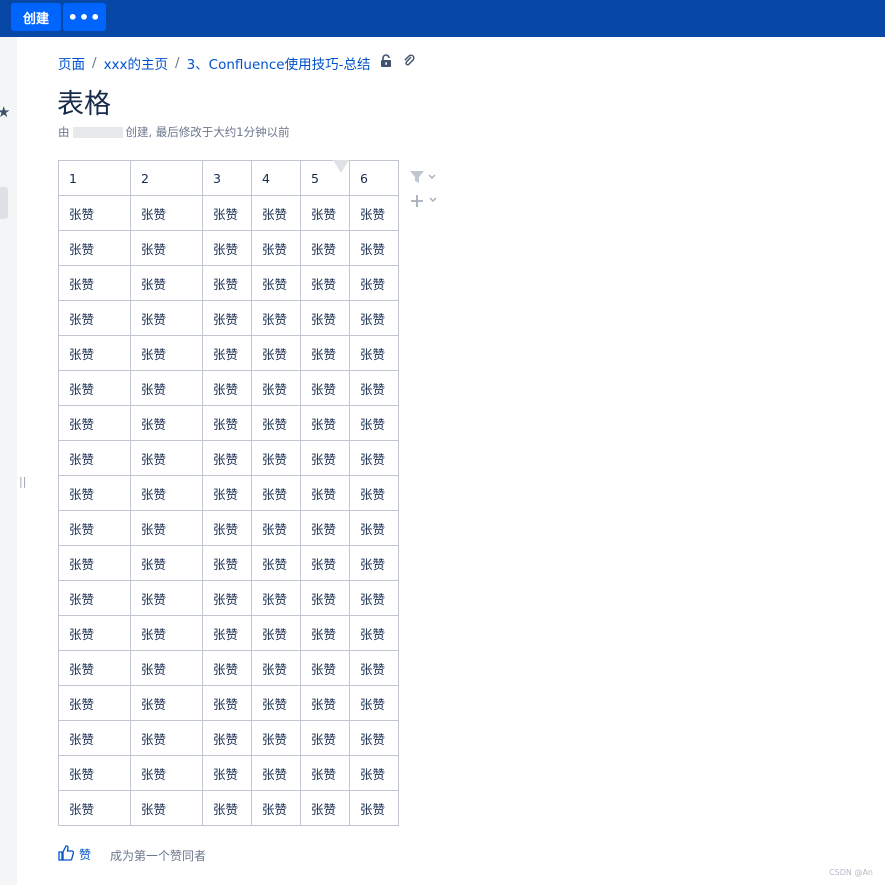 This screenshot has width=885, height=885. What do you see at coordinates (97, 132) in the screenshot?
I see `author-name-redacted` at bounding box center [97, 132].